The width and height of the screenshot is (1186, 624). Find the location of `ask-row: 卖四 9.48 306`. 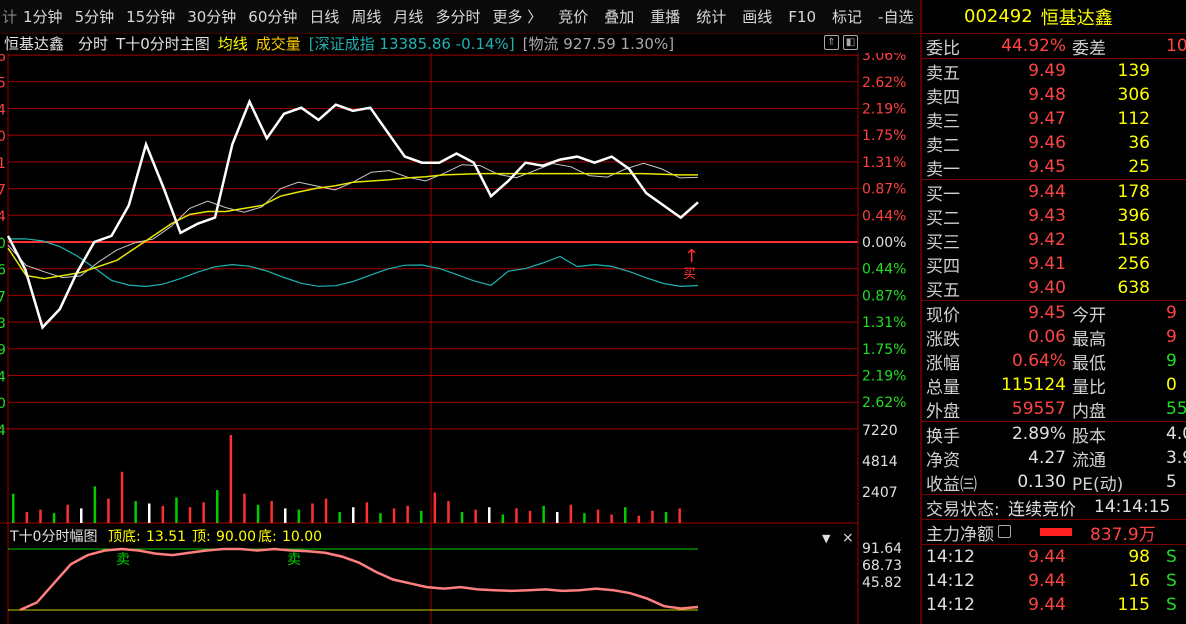

ask-row: 卖四 9.48 306 is located at coordinates (1054, 95).